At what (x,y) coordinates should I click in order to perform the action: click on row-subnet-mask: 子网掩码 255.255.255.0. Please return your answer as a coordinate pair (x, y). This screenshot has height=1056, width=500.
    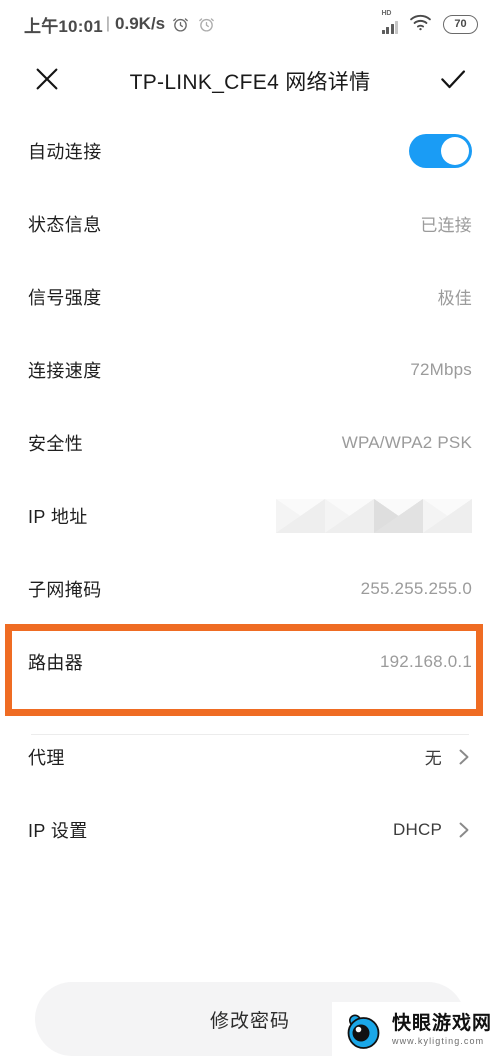
    Looking at the image, I should click on (250, 588).